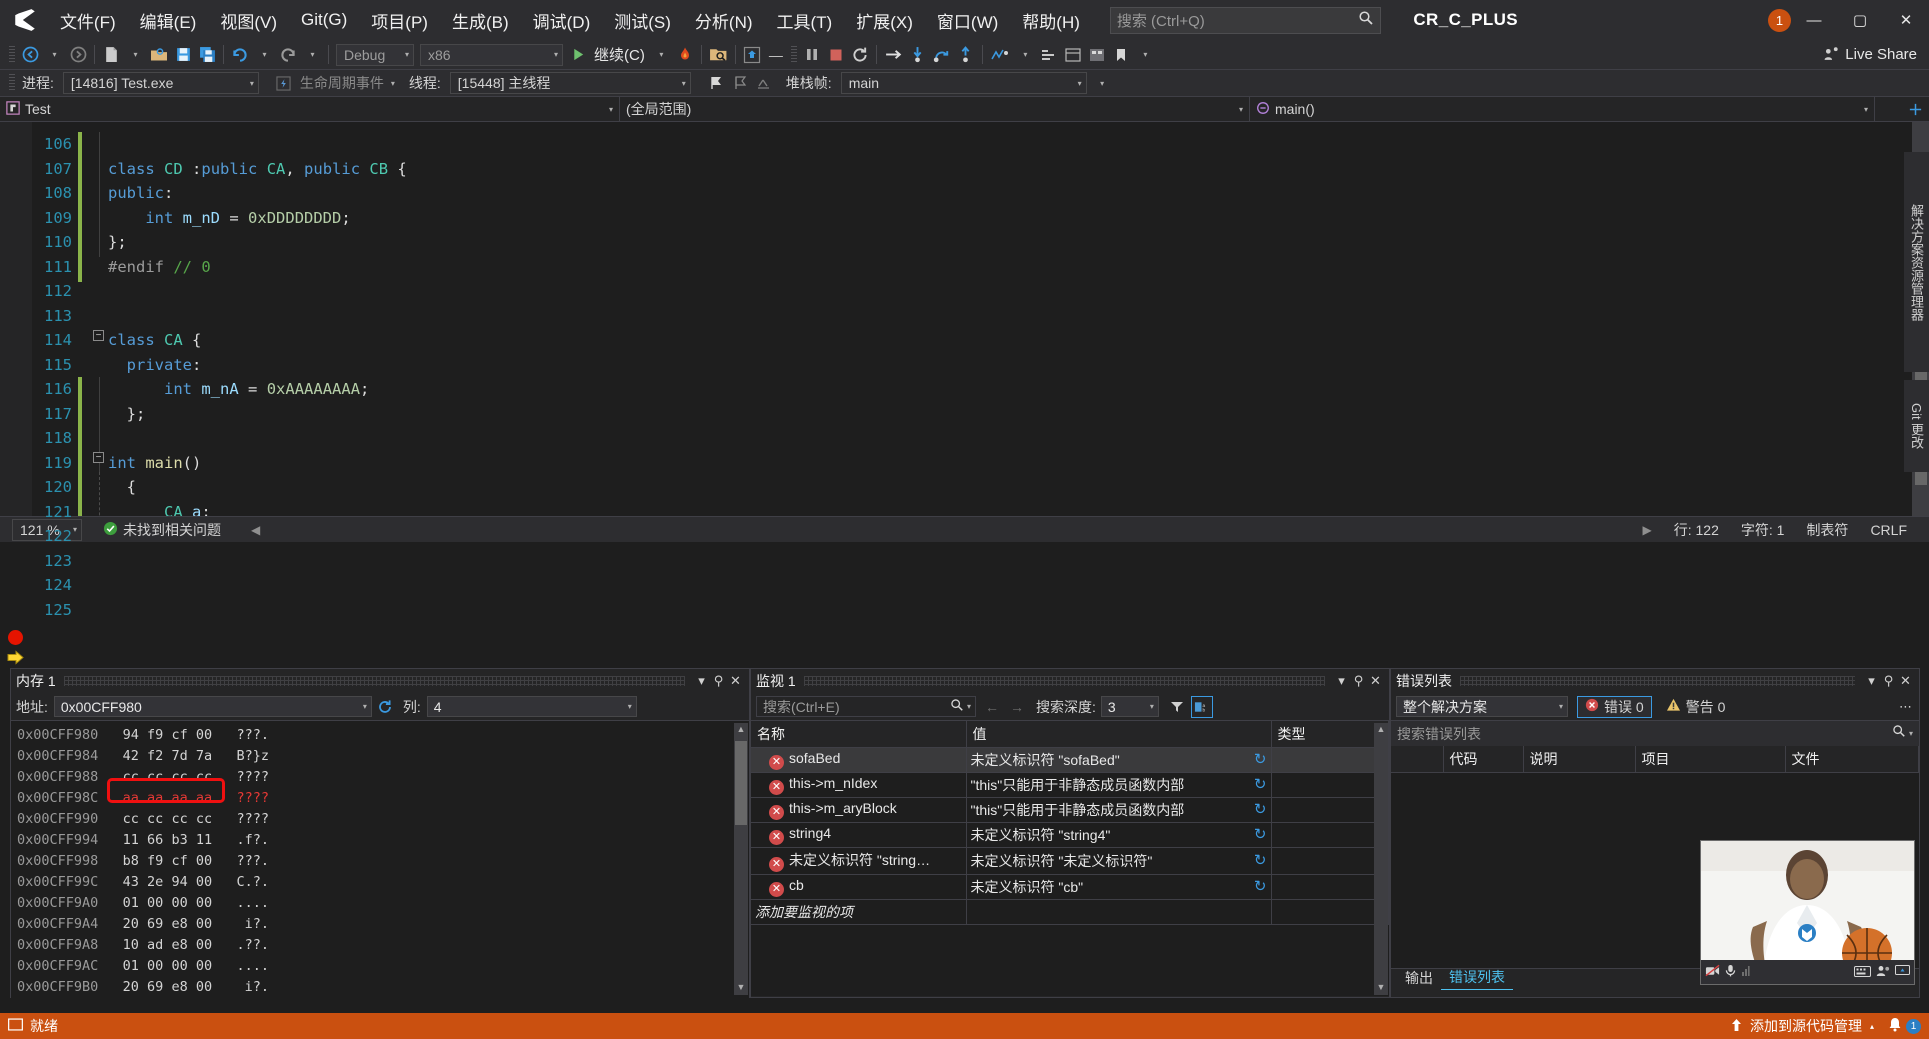 The image size is (1929, 1039). I want to click on menu-debug: 调试(D), so click(562, 20).